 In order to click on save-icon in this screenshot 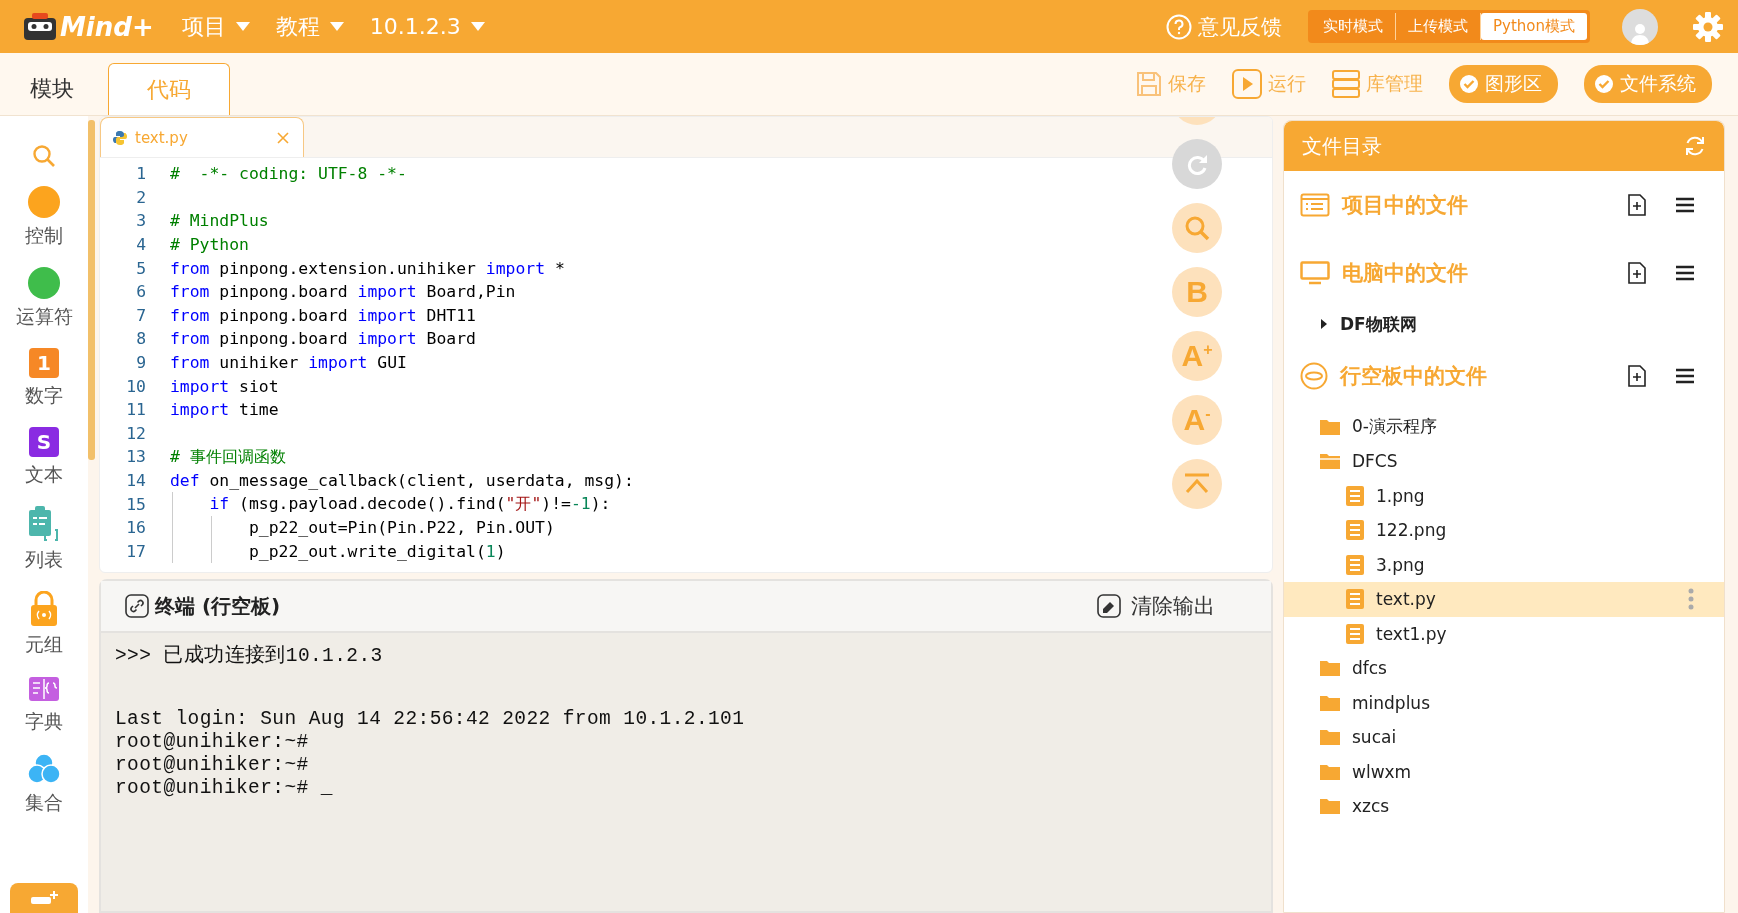, I will do `click(1149, 84)`.